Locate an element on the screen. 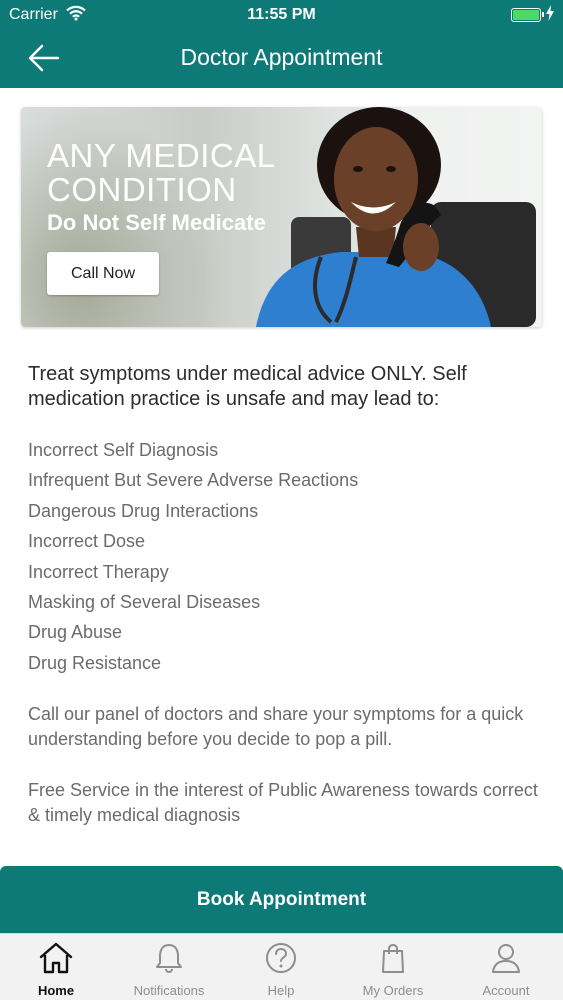  banner-headline-1: ANY MEDICAL is located at coordinates (161, 155).